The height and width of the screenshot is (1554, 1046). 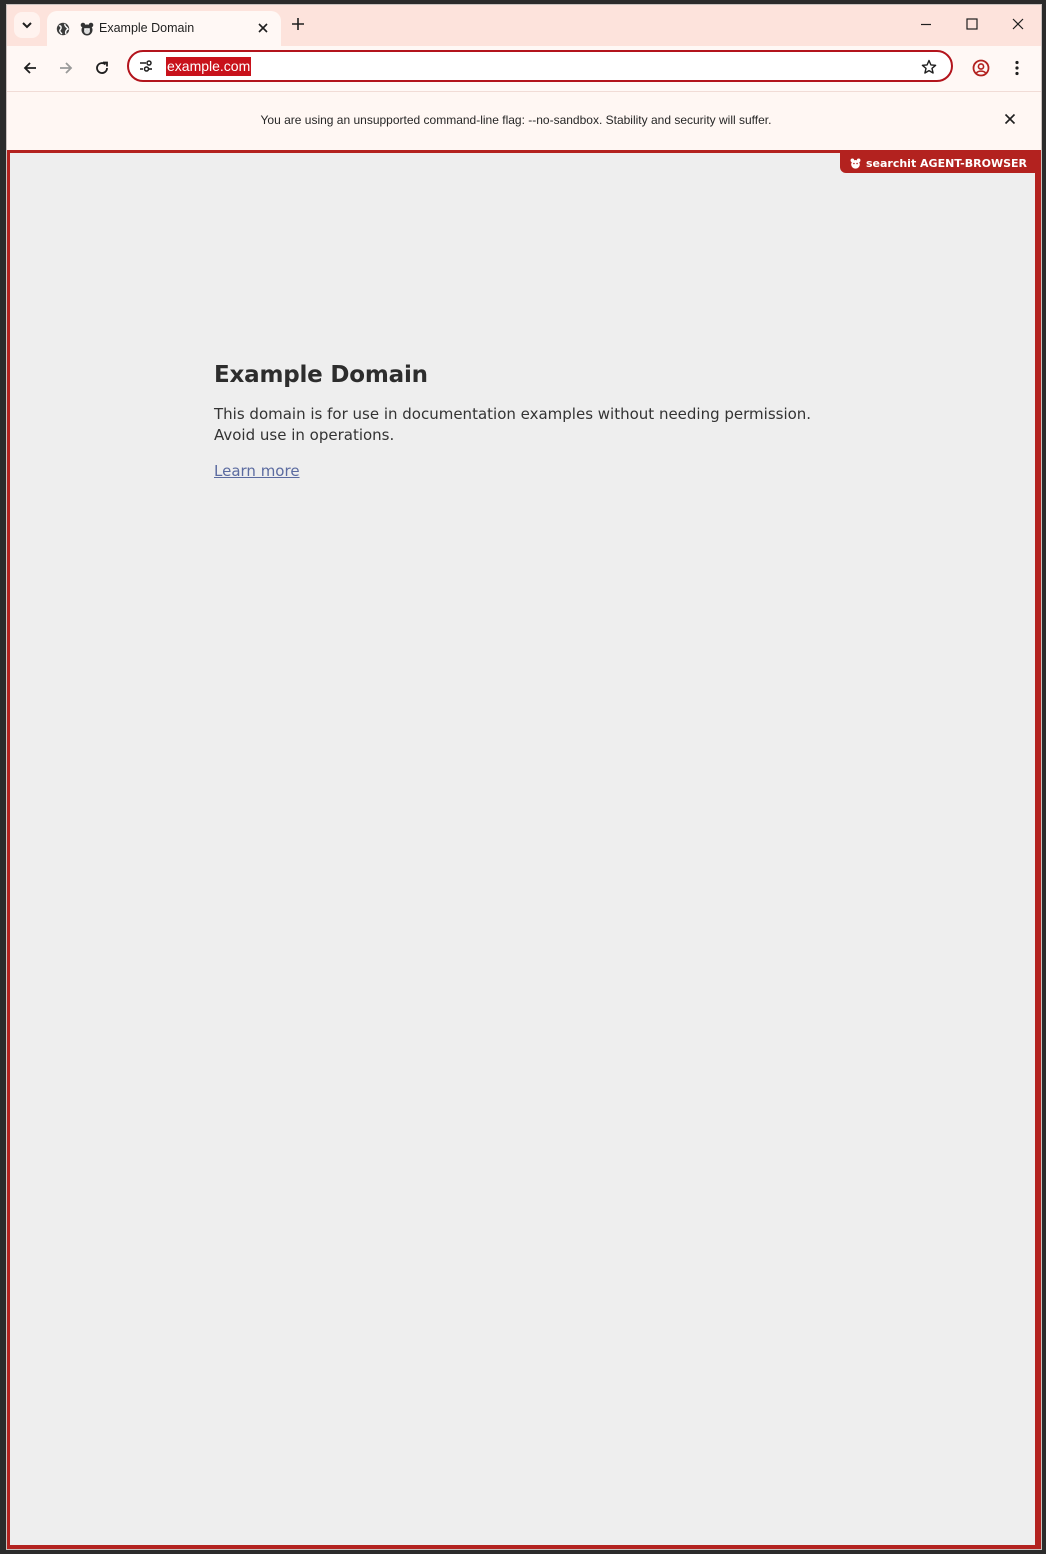 I want to click on url-text: example.com, so click(x=209, y=66).